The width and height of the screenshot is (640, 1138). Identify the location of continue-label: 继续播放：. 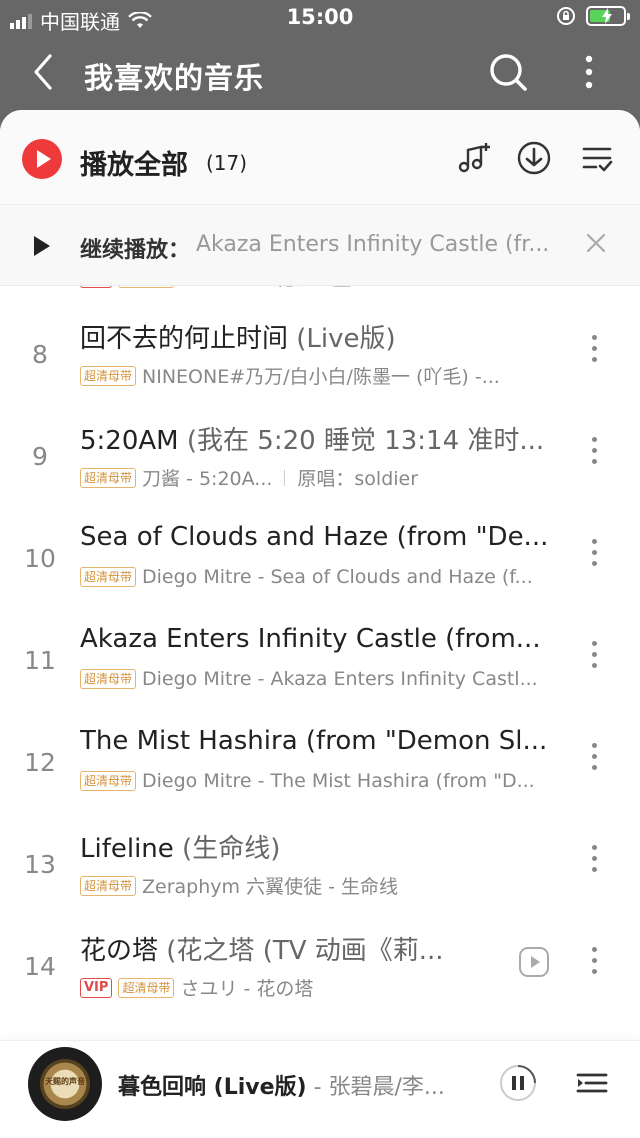
(135, 250).